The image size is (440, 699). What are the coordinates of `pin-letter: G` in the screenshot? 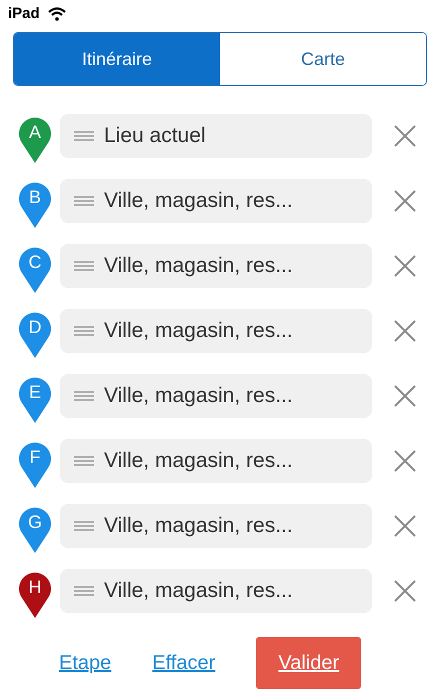 It's located at (34, 522).